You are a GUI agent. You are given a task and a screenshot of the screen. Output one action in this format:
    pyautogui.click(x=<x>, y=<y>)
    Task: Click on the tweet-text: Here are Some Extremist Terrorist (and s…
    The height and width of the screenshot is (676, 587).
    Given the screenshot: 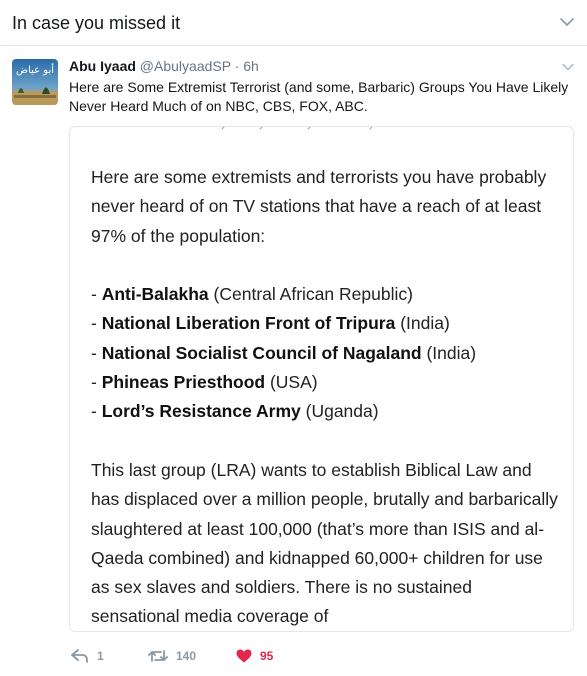 What is the action you would take?
    pyautogui.click(x=319, y=96)
    